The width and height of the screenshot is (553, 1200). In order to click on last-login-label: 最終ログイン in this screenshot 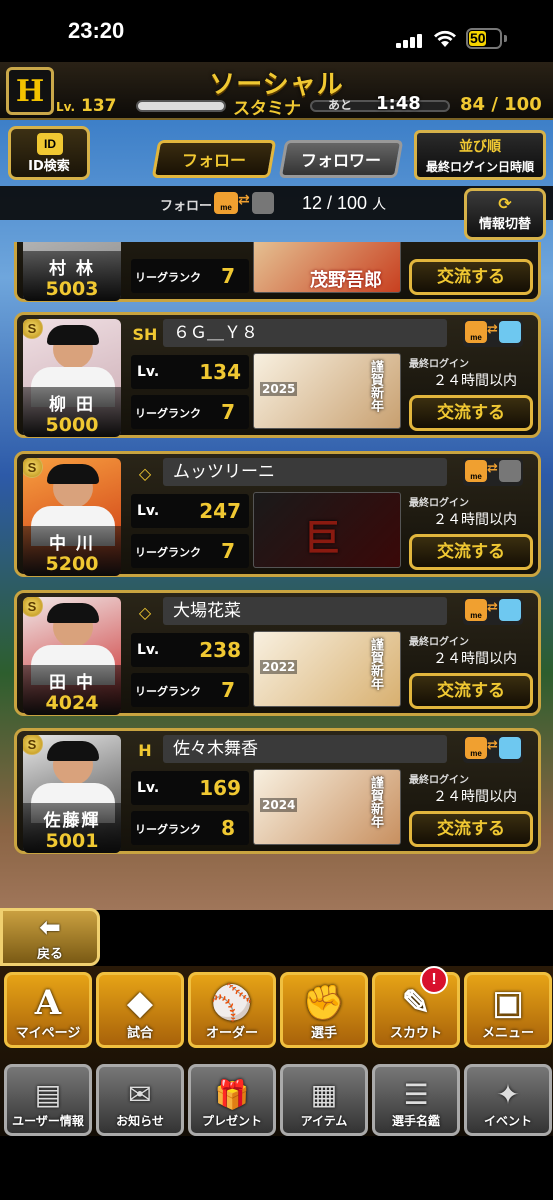, I will do `click(439, 642)`.